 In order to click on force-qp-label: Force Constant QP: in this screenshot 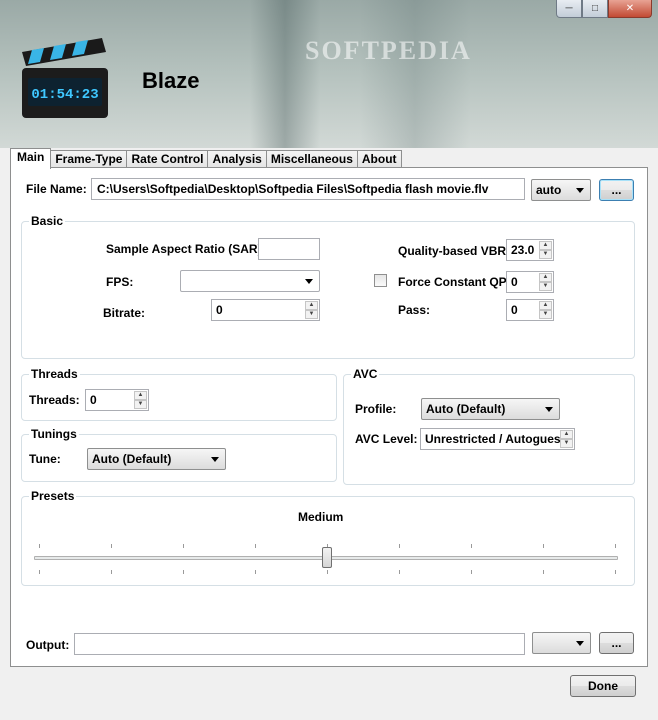, I will do `click(454, 282)`.